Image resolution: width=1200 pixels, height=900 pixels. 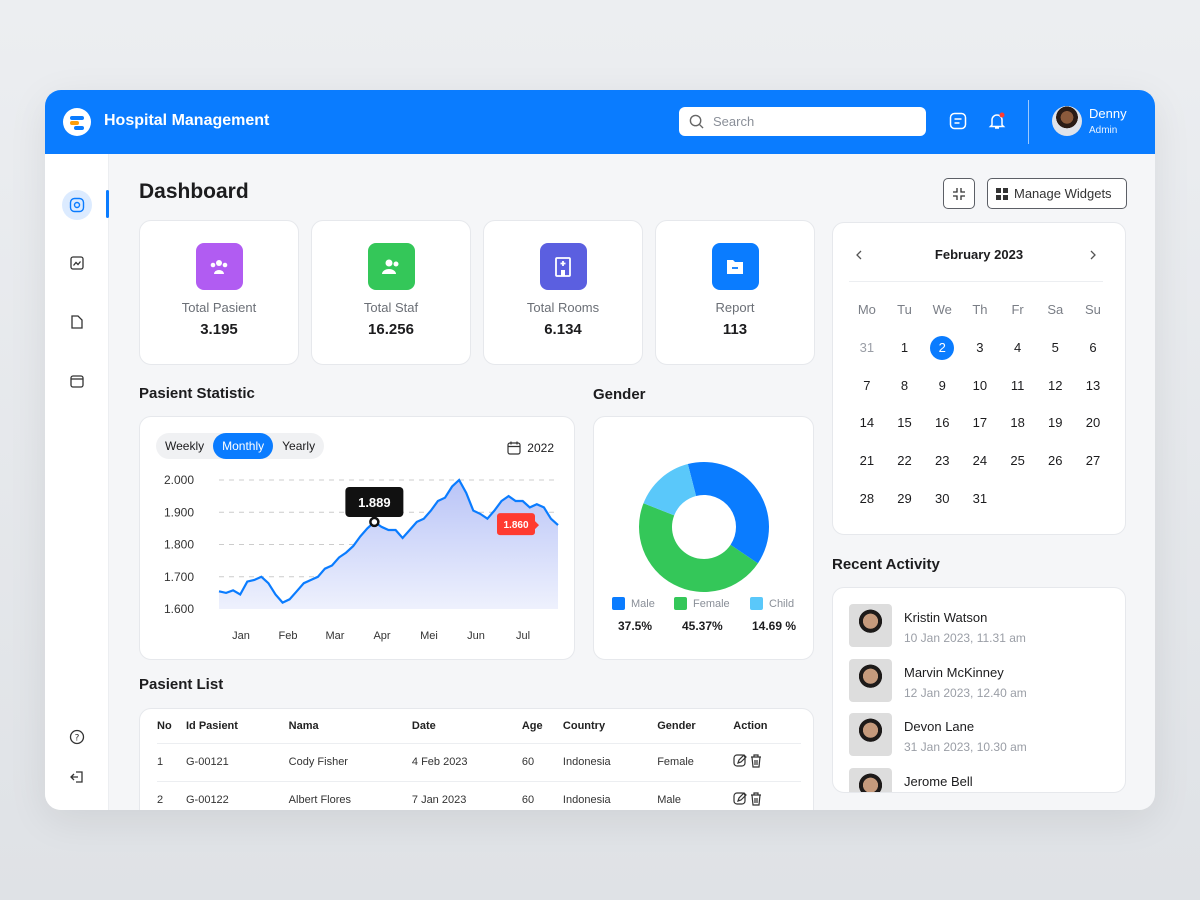 What do you see at coordinates (867, 385) in the screenshot?
I see `calendar-day: 7` at bounding box center [867, 385].